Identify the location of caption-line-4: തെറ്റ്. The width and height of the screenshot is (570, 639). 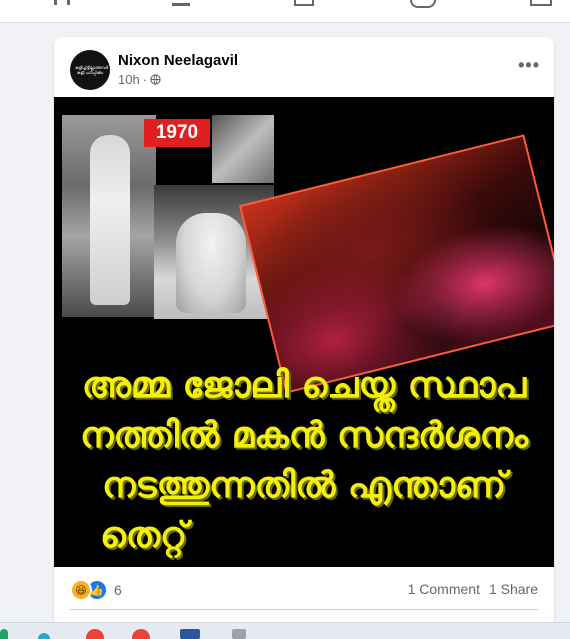
(144, 535).